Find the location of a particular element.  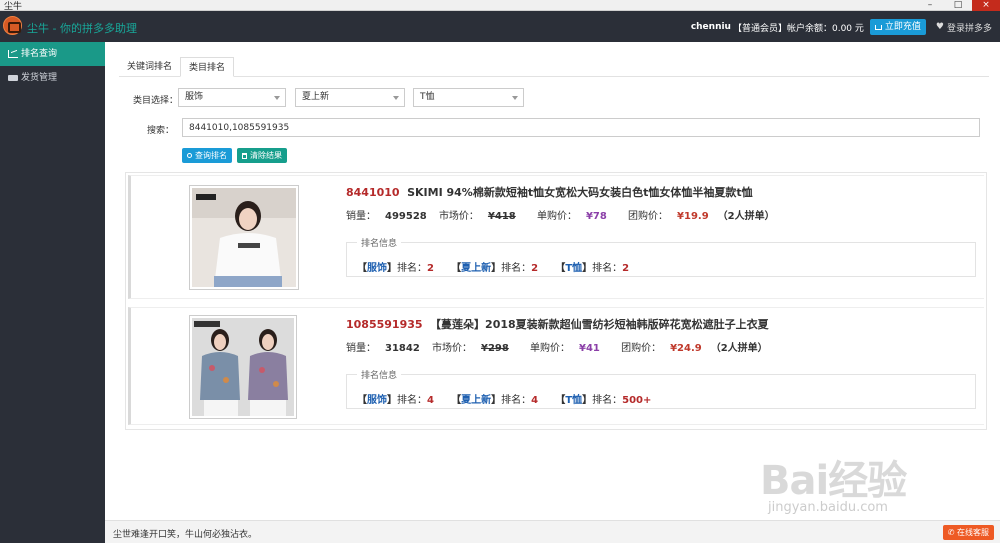

sidebar-item-rank-query: 排名查询 is located at coordinates (52, 54).